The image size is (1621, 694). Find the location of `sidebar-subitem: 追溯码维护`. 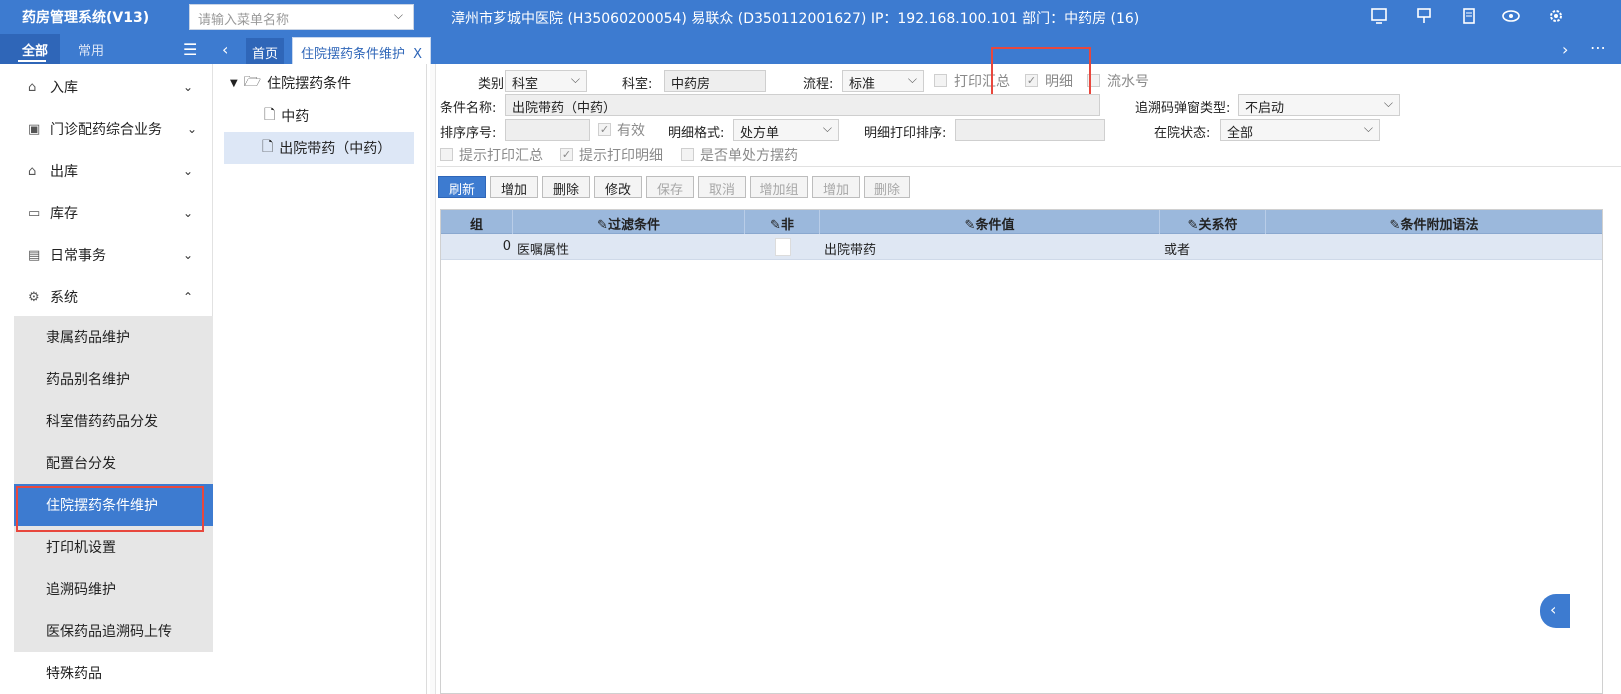

sidebar-subitem: 追溯码维护 is located at coordinates (113, 589).